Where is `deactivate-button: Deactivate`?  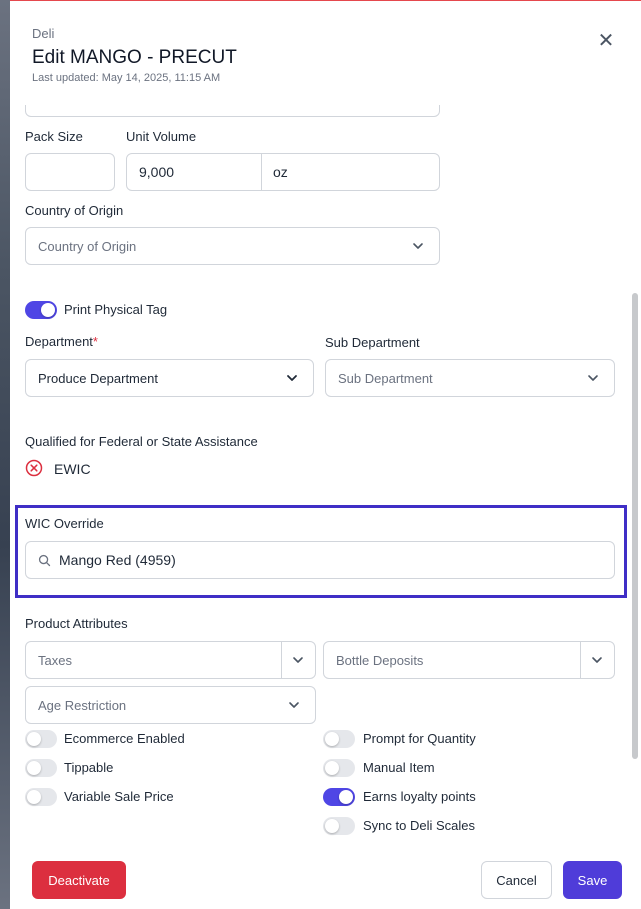
deactivate-button: Deactivate is located at coordinates (79, 880).